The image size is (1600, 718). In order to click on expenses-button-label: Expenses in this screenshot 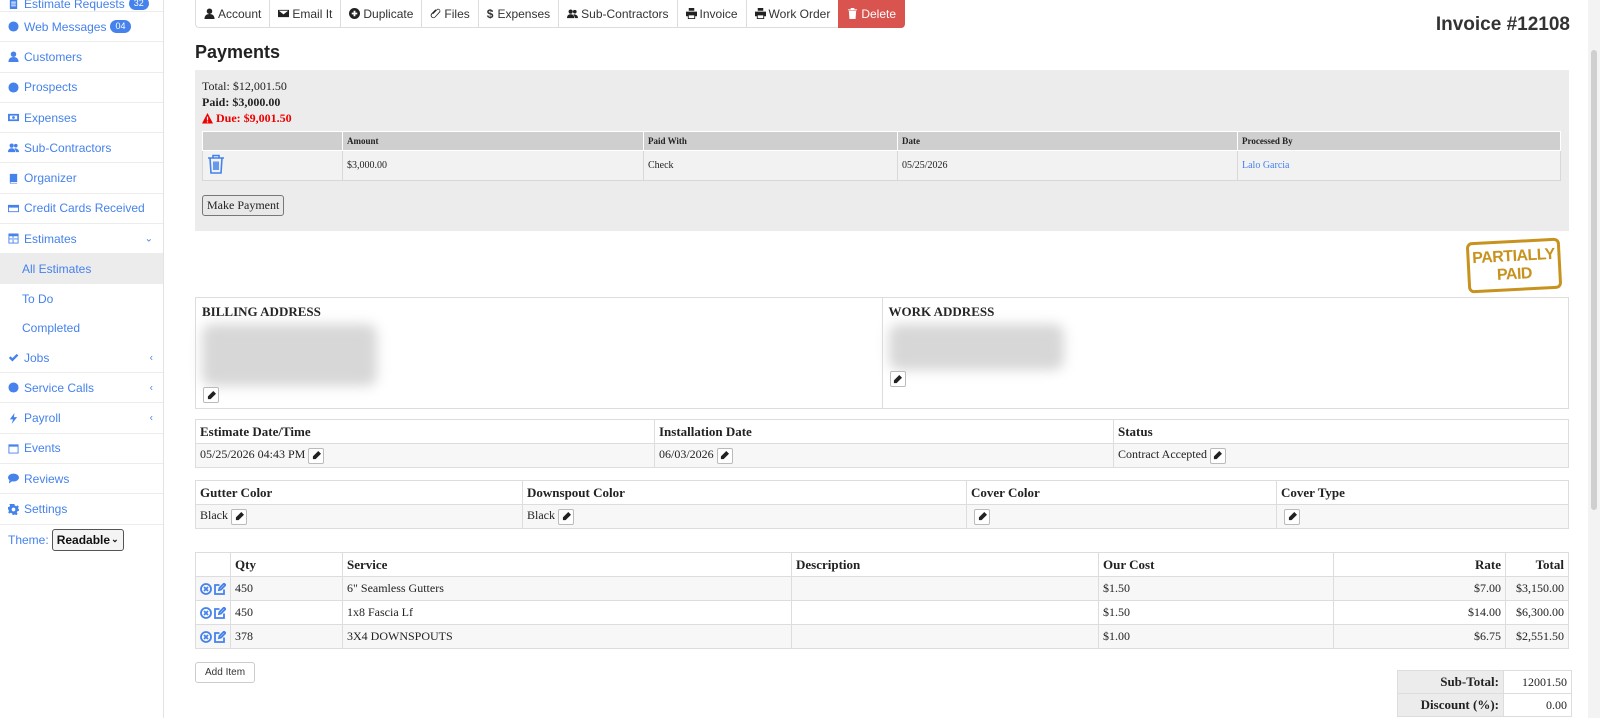, I will do `click(524, 13)`.